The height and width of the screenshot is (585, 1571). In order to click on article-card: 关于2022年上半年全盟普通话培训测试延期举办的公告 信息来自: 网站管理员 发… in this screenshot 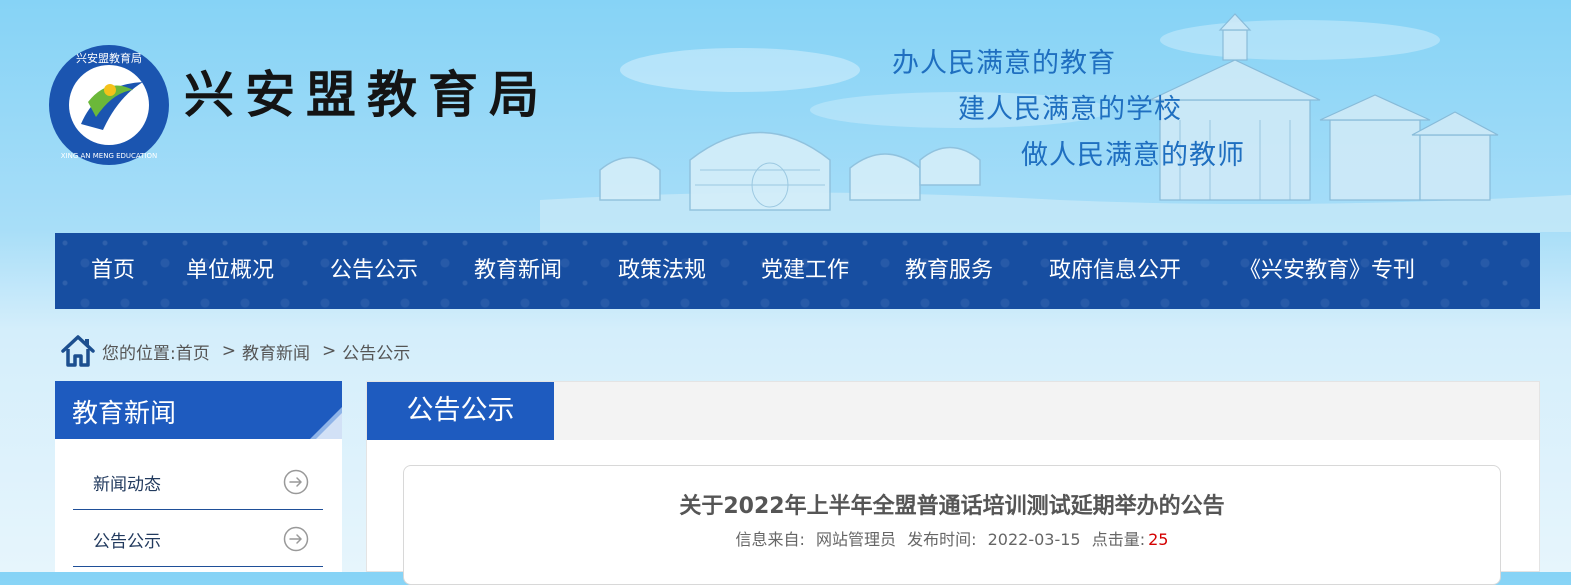, I will do `click(952, 525)`.